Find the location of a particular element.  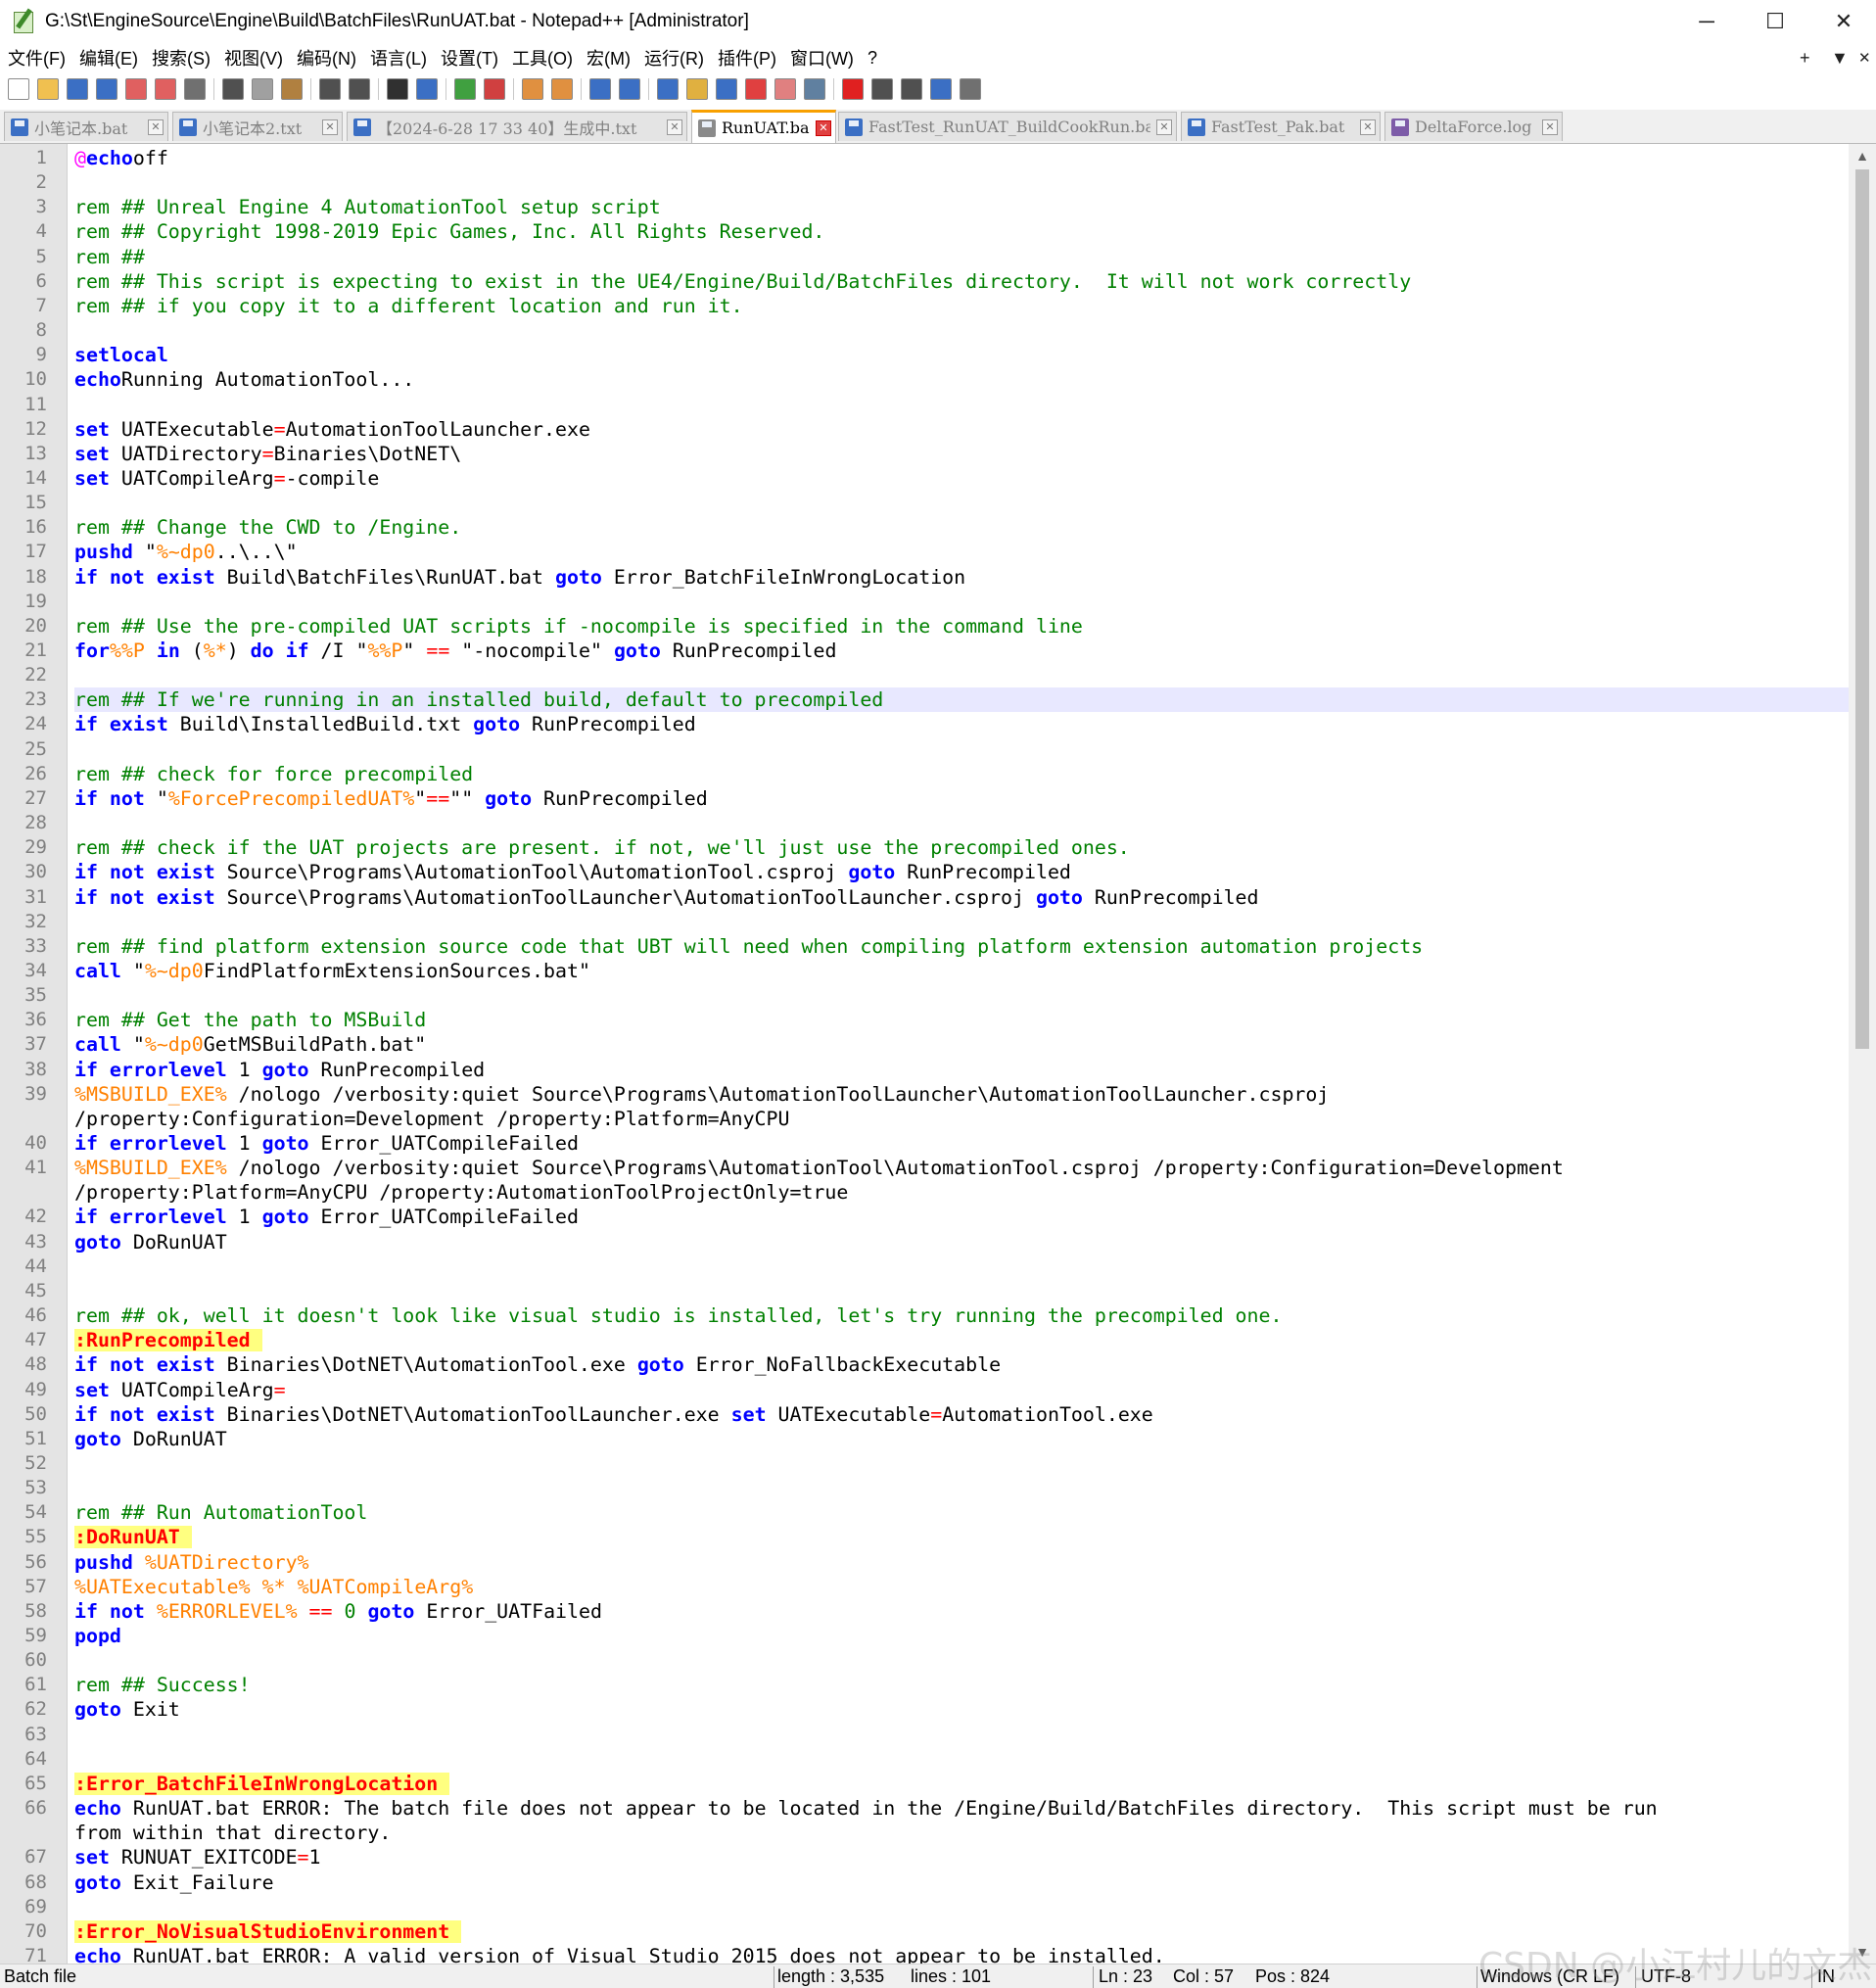

menu-macro: 宏(M) is located at coordinates (608, 58).